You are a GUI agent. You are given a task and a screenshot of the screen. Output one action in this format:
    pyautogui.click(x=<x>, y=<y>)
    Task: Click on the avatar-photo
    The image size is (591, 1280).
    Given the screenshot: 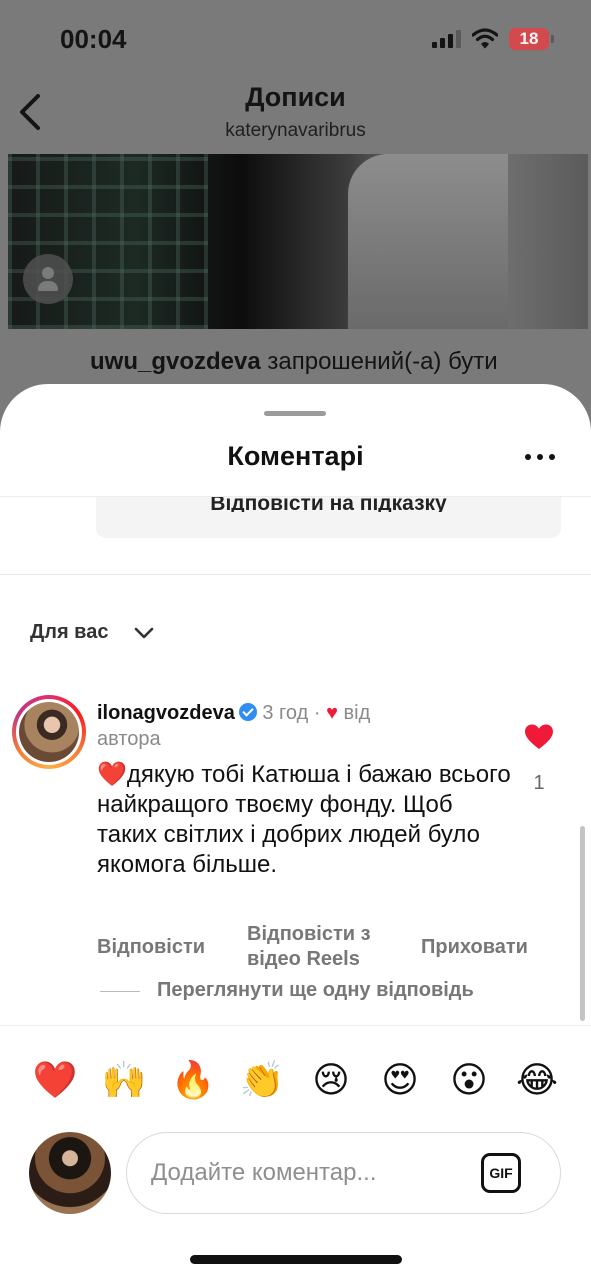 What is the action you would take?
    pyautogui.click(x=49, y=732)
    